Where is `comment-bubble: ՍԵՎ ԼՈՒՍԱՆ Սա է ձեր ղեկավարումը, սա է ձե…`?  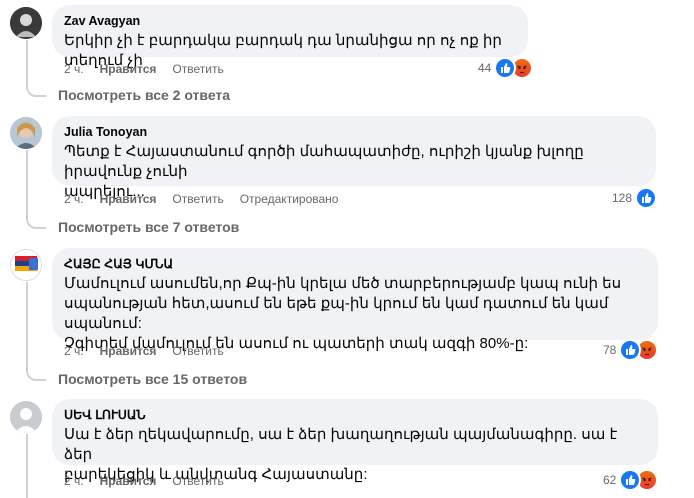 comment-bubble: ՍԵՎ ԼՈՒՍԱՆ Սա է ձեր ղեկավարումը, սա է ձե… is located at coordinates (355, 441).